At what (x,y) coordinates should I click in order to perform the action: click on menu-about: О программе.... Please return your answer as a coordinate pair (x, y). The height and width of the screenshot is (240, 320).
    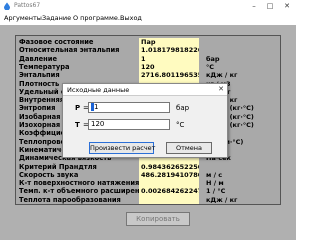
    Looking at the image, I should click on (98, 18).